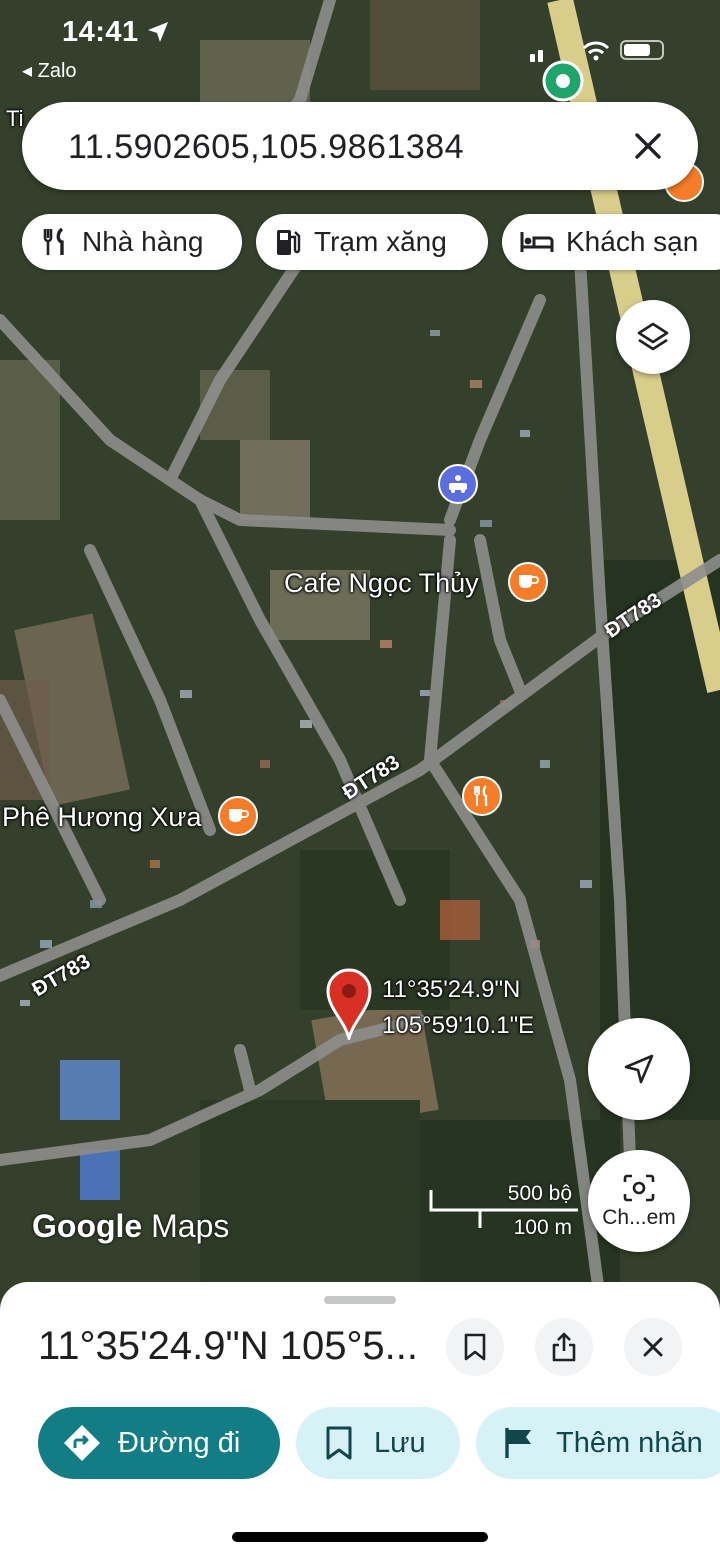 This screenshot has height=1558, width=720. Describe the element at coordinates (596, 51) in the screenshot. I see `wifi-icon` at that location.